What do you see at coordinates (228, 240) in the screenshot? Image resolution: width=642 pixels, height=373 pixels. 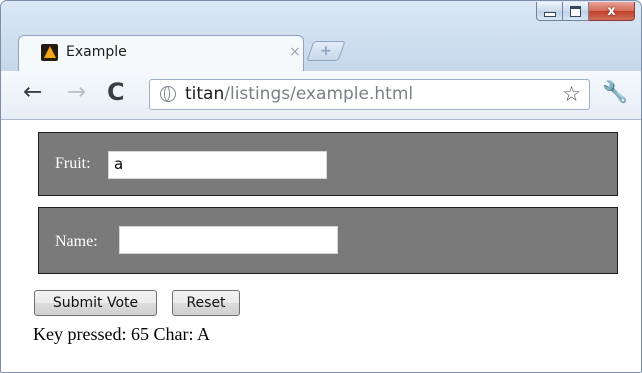 I see `name-input` at bounding box center [228, 240].